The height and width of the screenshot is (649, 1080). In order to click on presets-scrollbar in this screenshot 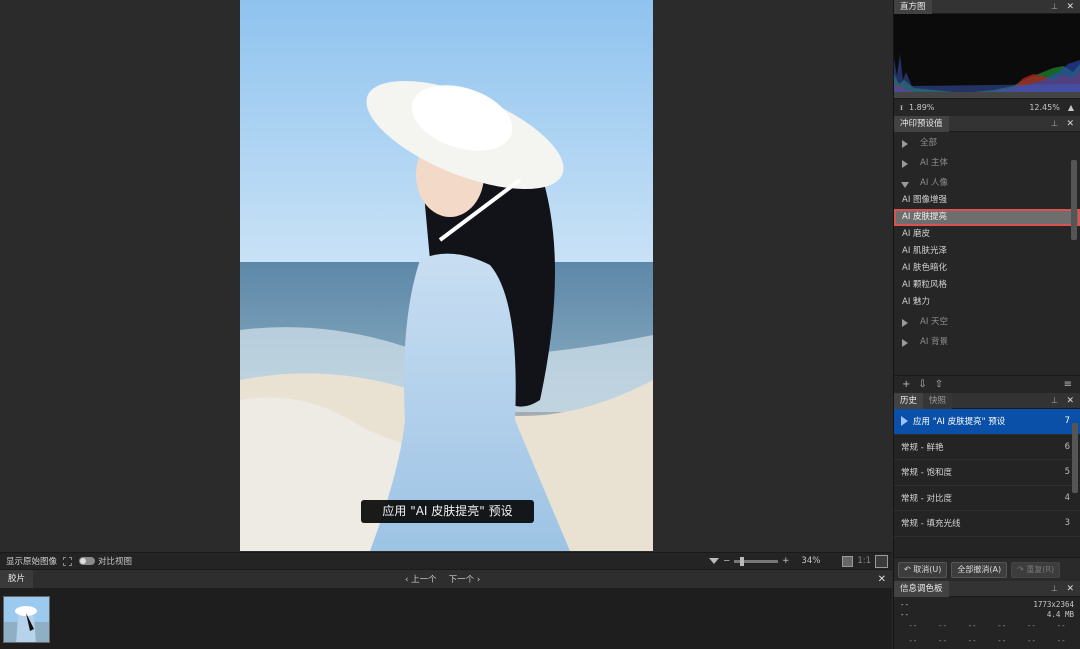, I will do `click(1074, 200)`.